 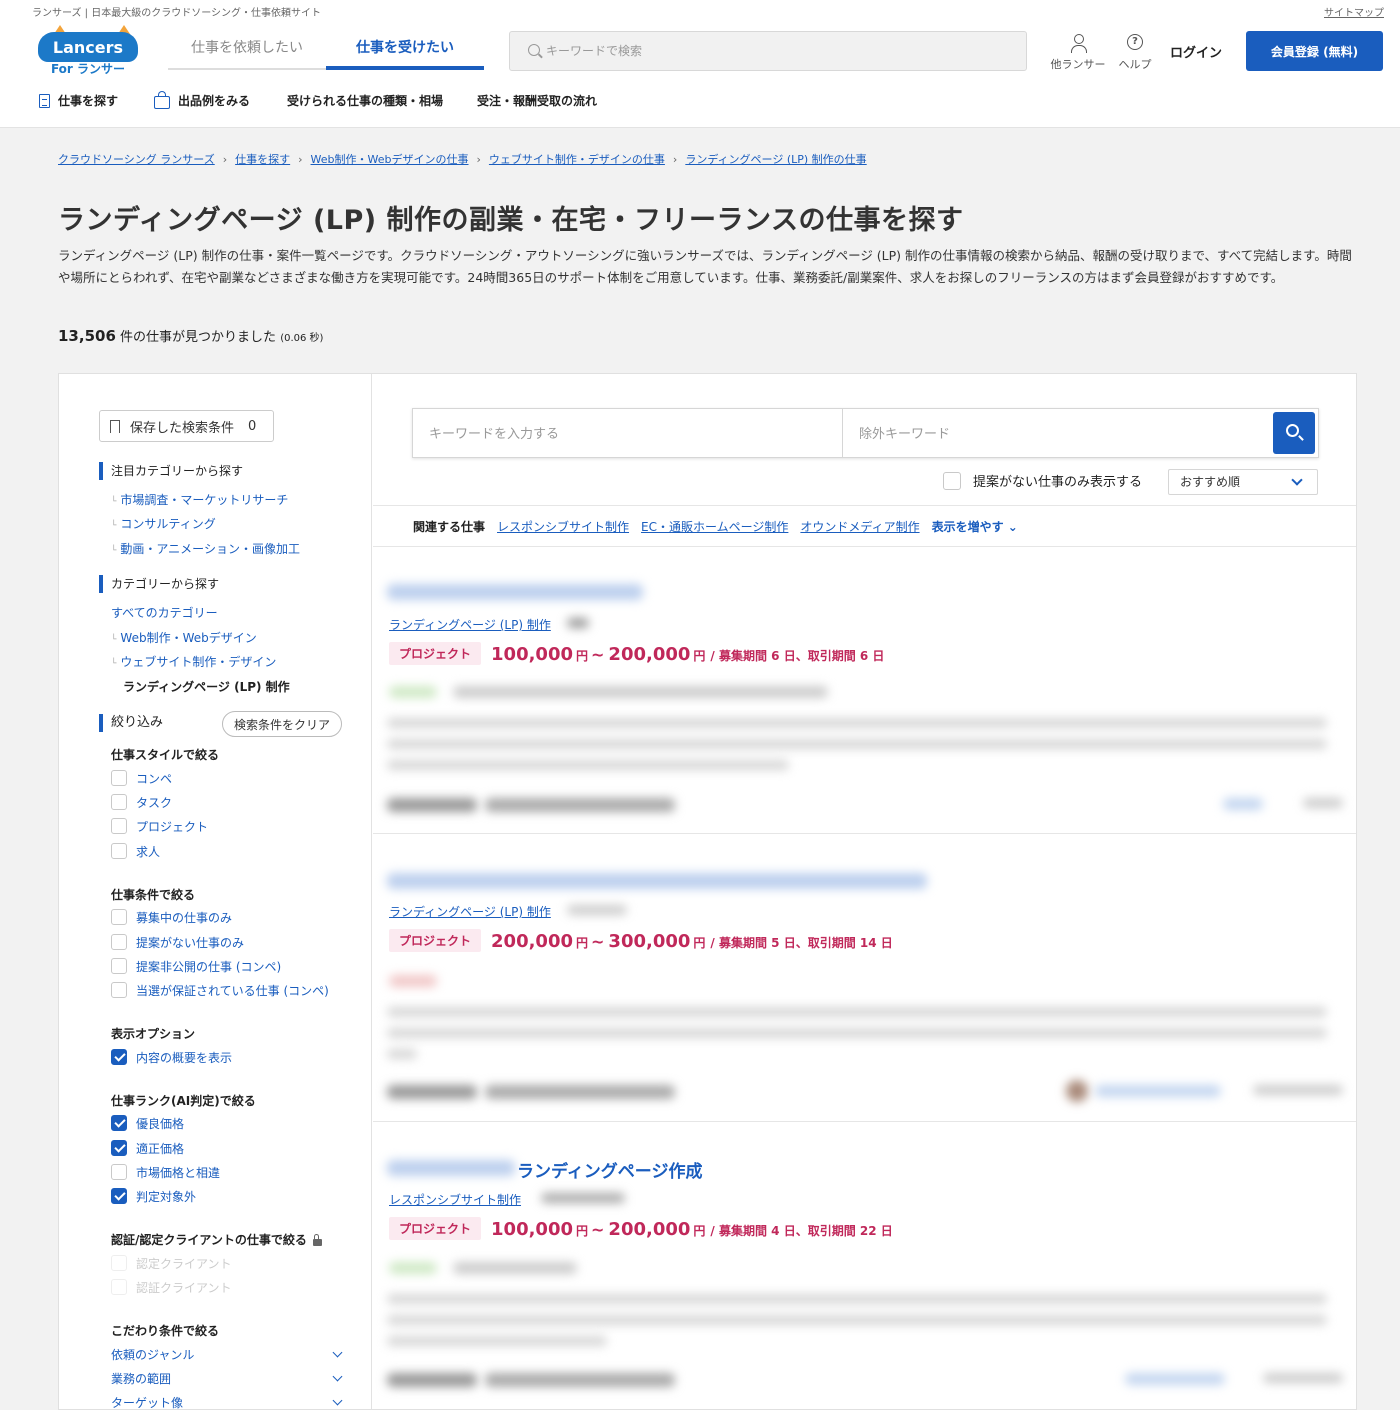 I want to click on exclude-keyword-input, so click(x=1058, y=433).